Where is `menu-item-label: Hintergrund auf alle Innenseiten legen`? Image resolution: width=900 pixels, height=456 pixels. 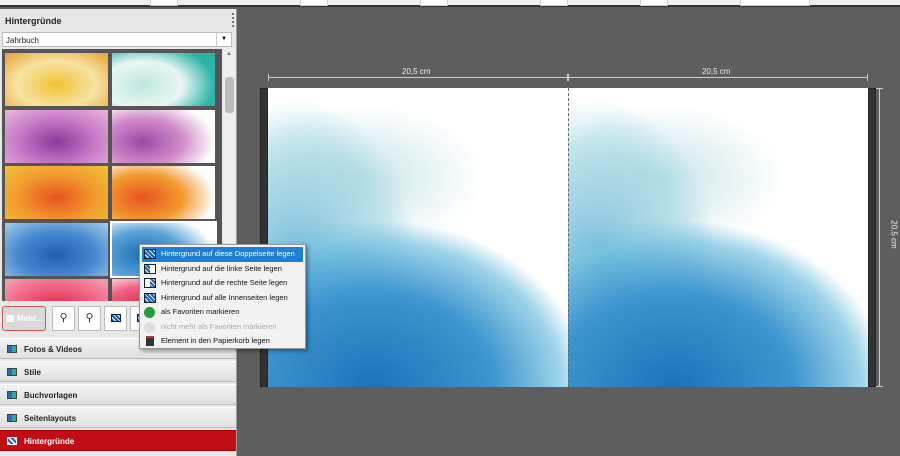 menu-item-label: Hintergrund auf alle Innenseiten legen is located at coordinates (224, 297).